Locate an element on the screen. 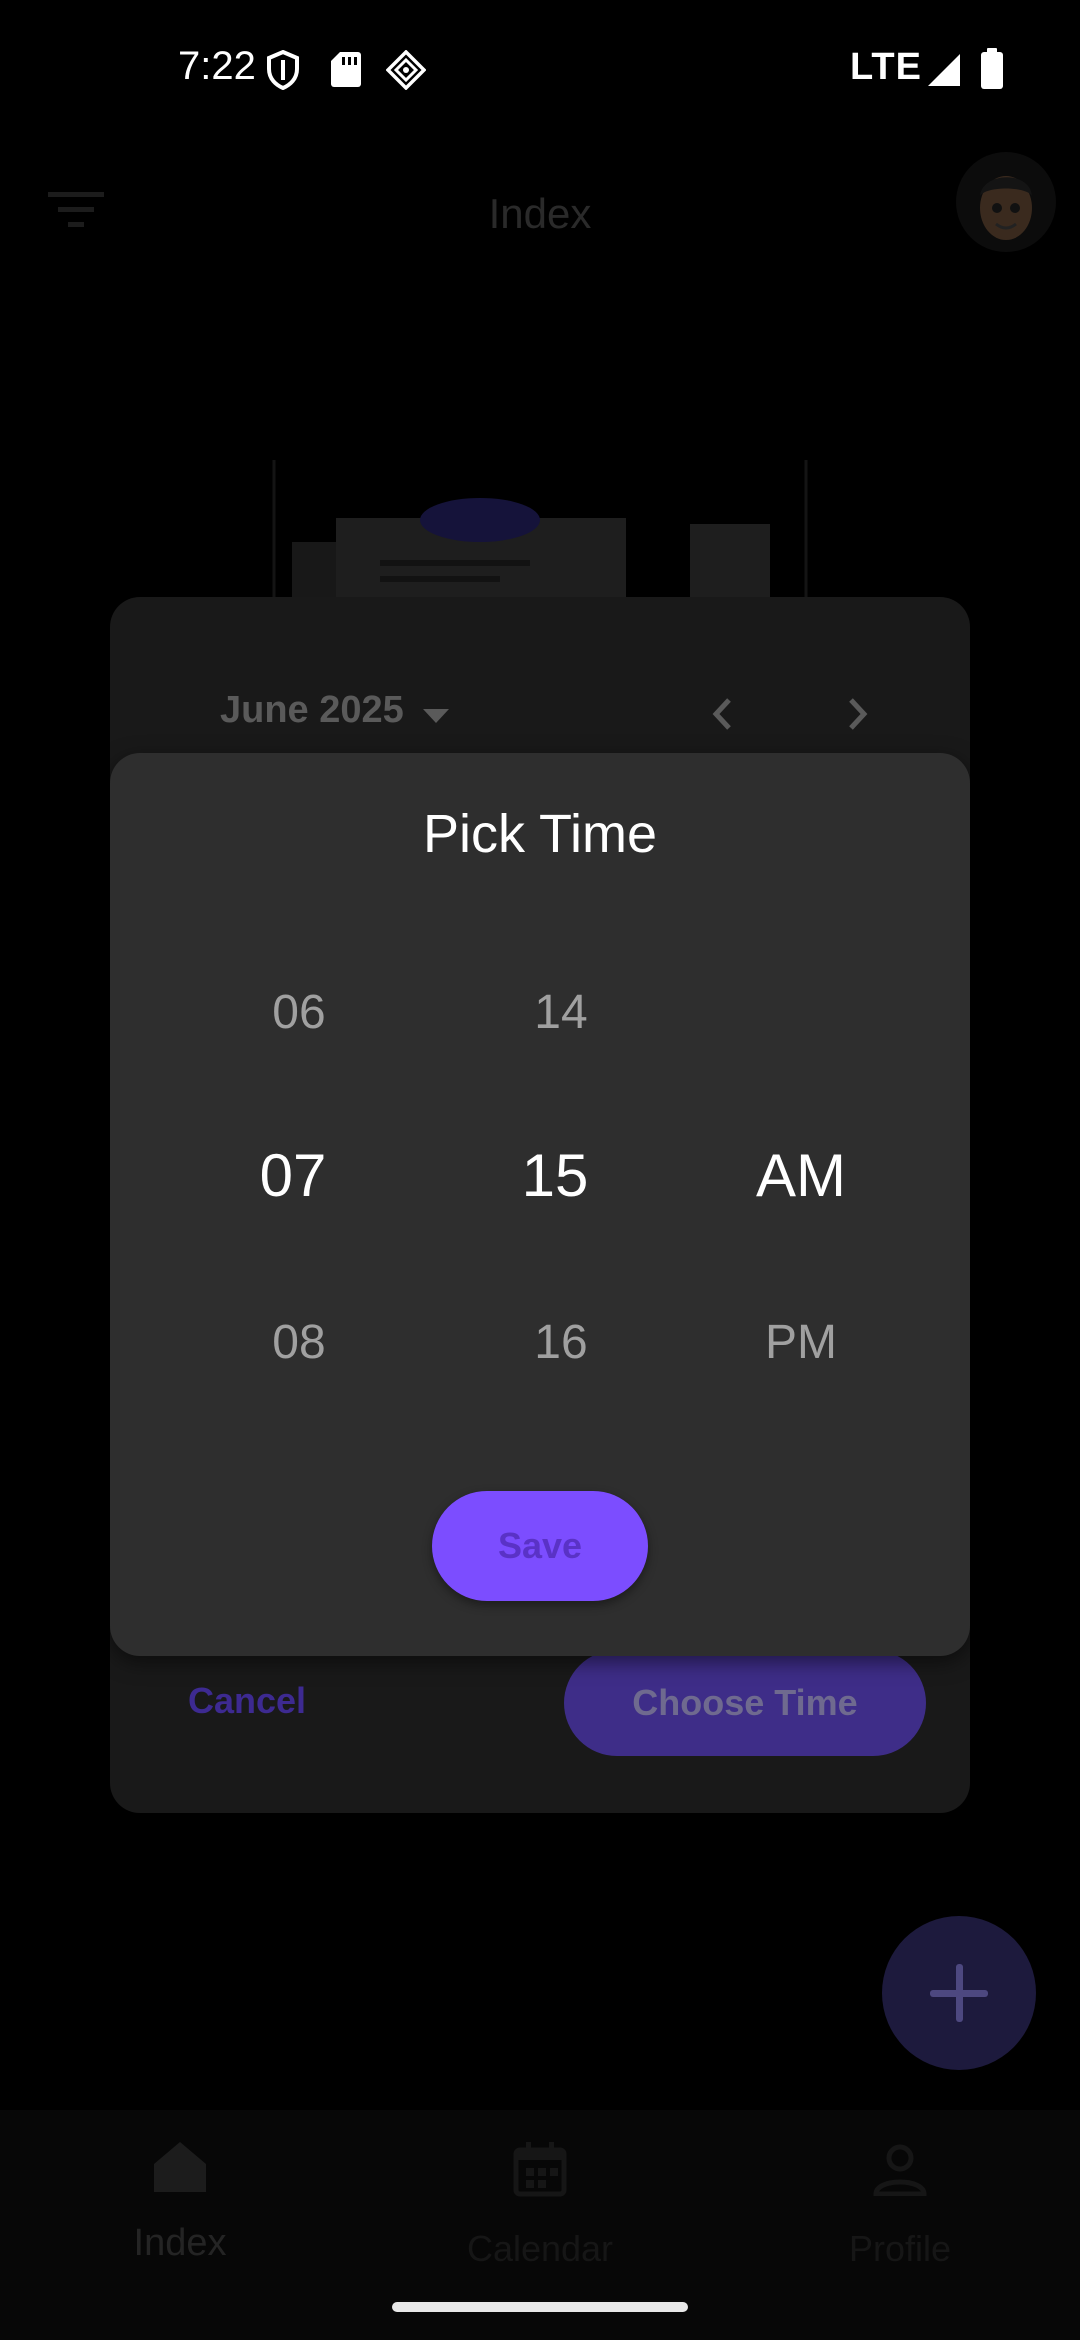 Image resolution: width=1080 pixels, height=2340 pixels. empty-state-illustration is located at coordinates (540, 530).